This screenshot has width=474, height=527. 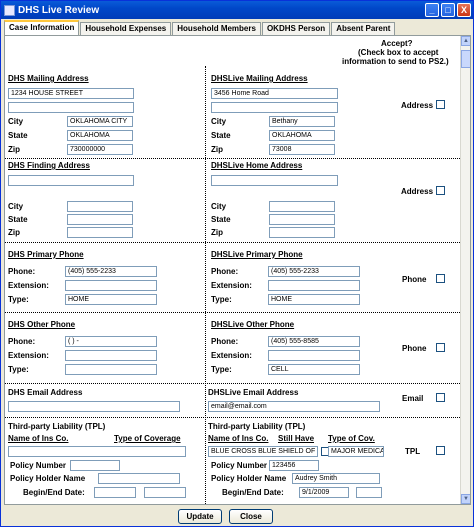 I want to click on dhs-other-extension, so click(x=111, y=355).